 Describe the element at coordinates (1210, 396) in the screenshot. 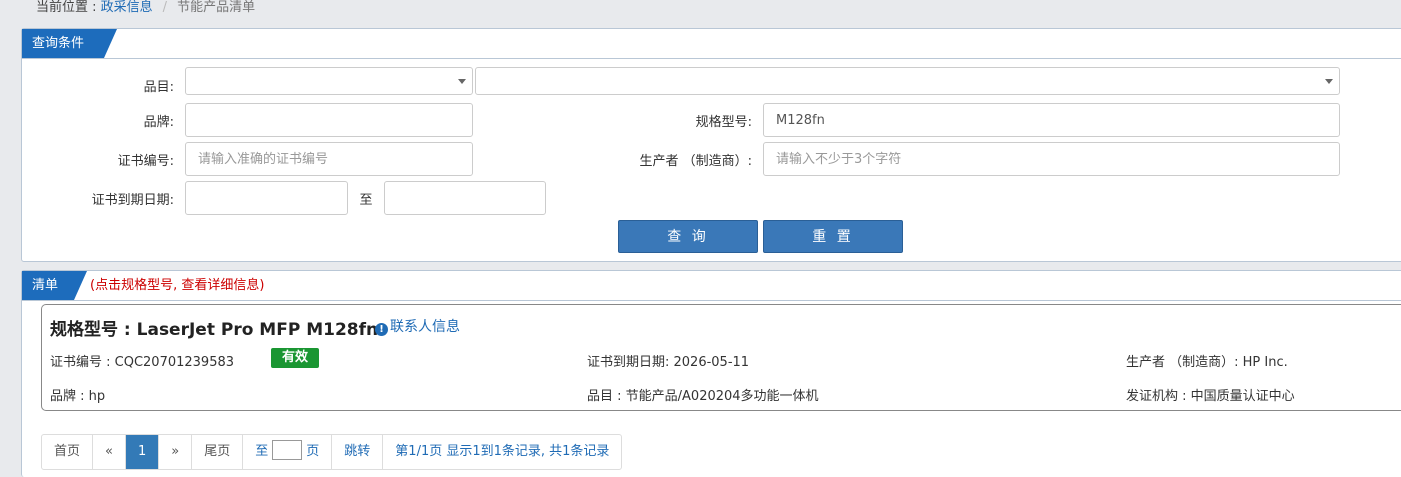

I see `result-issuer: 发证机构 : 中国质量认证中心` at that location.